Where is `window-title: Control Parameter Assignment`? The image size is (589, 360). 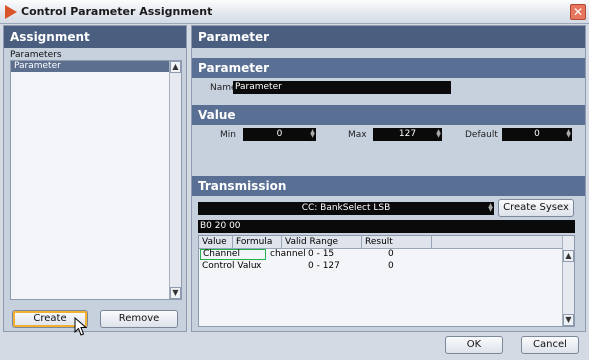 window-title: Control Parameter Assignment is located at coordinates (117, 11).